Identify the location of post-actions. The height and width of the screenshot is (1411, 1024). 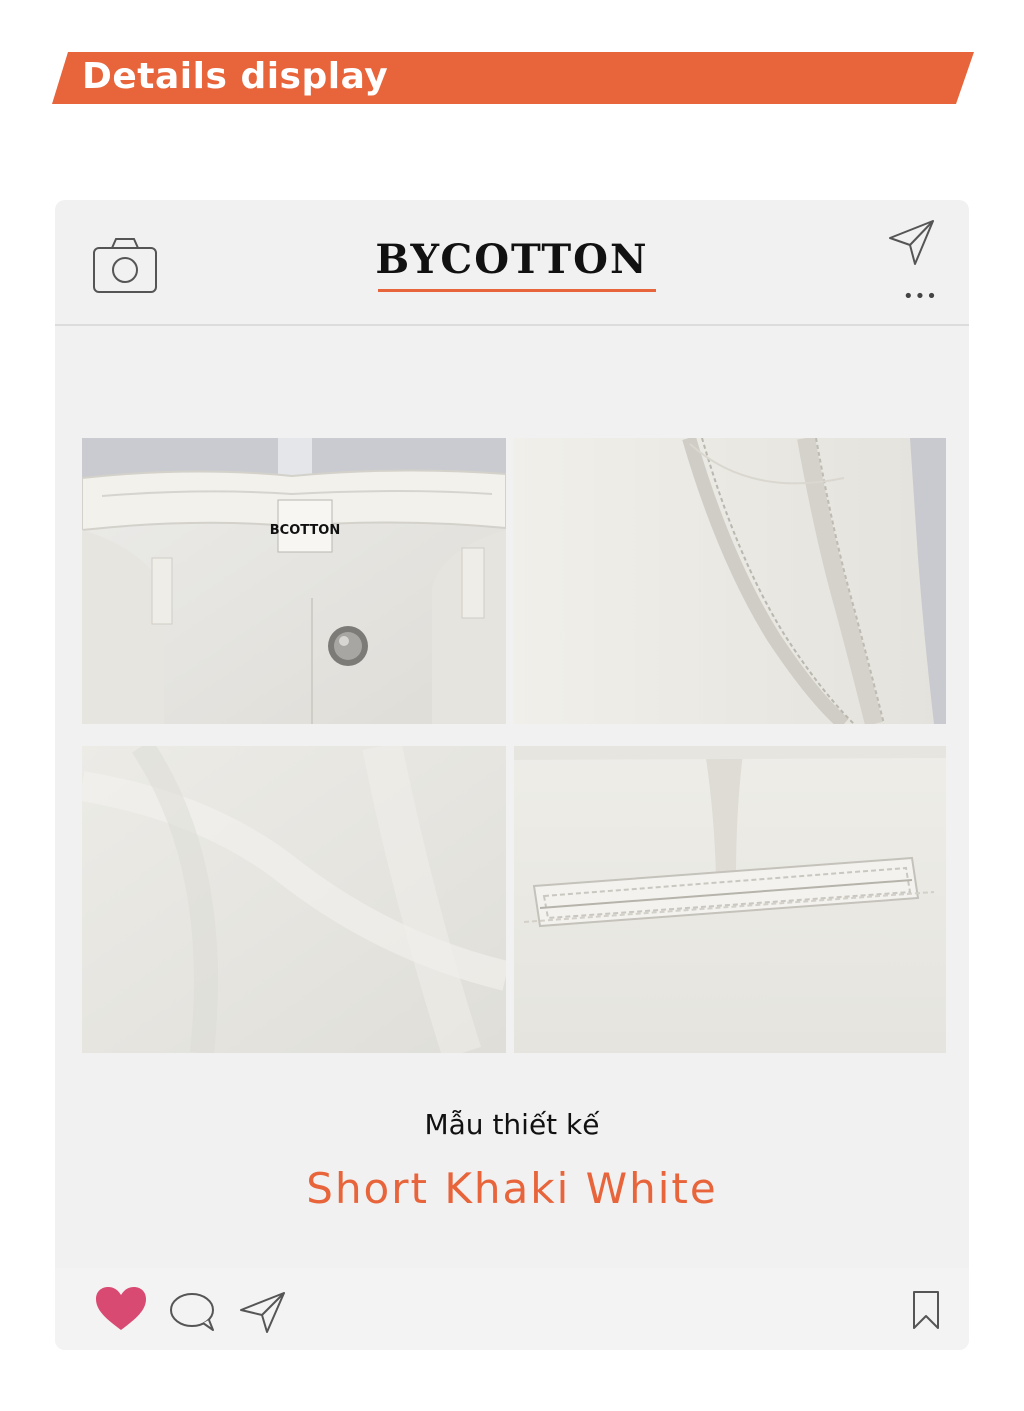
(512, 1309).